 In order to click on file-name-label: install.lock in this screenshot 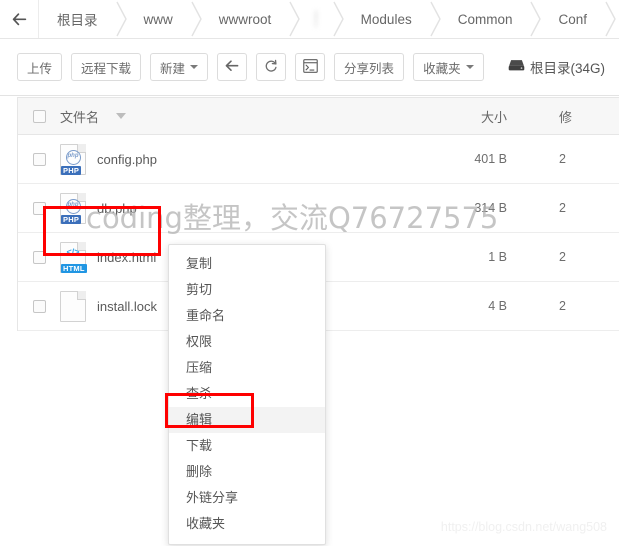, I will do `click(127, 306)`.